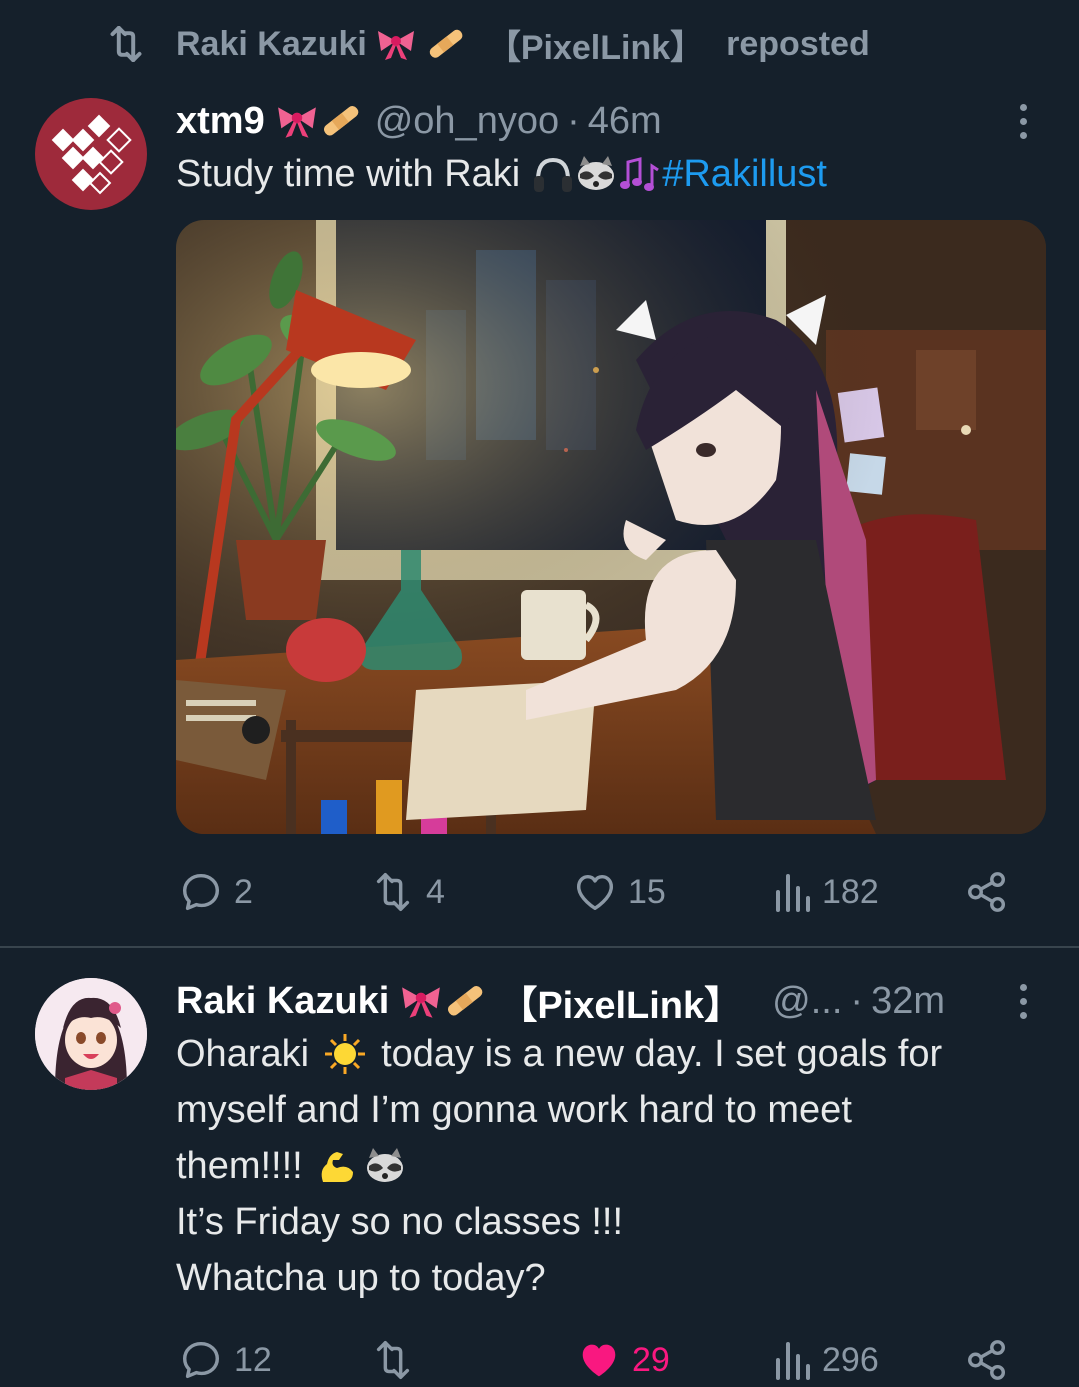 This screenshot has width=1079, height=1387. Describe the element at coordinates (361, 1278) in the screenshot. I see `tweet-line: Whatcha up to today?` at that location.